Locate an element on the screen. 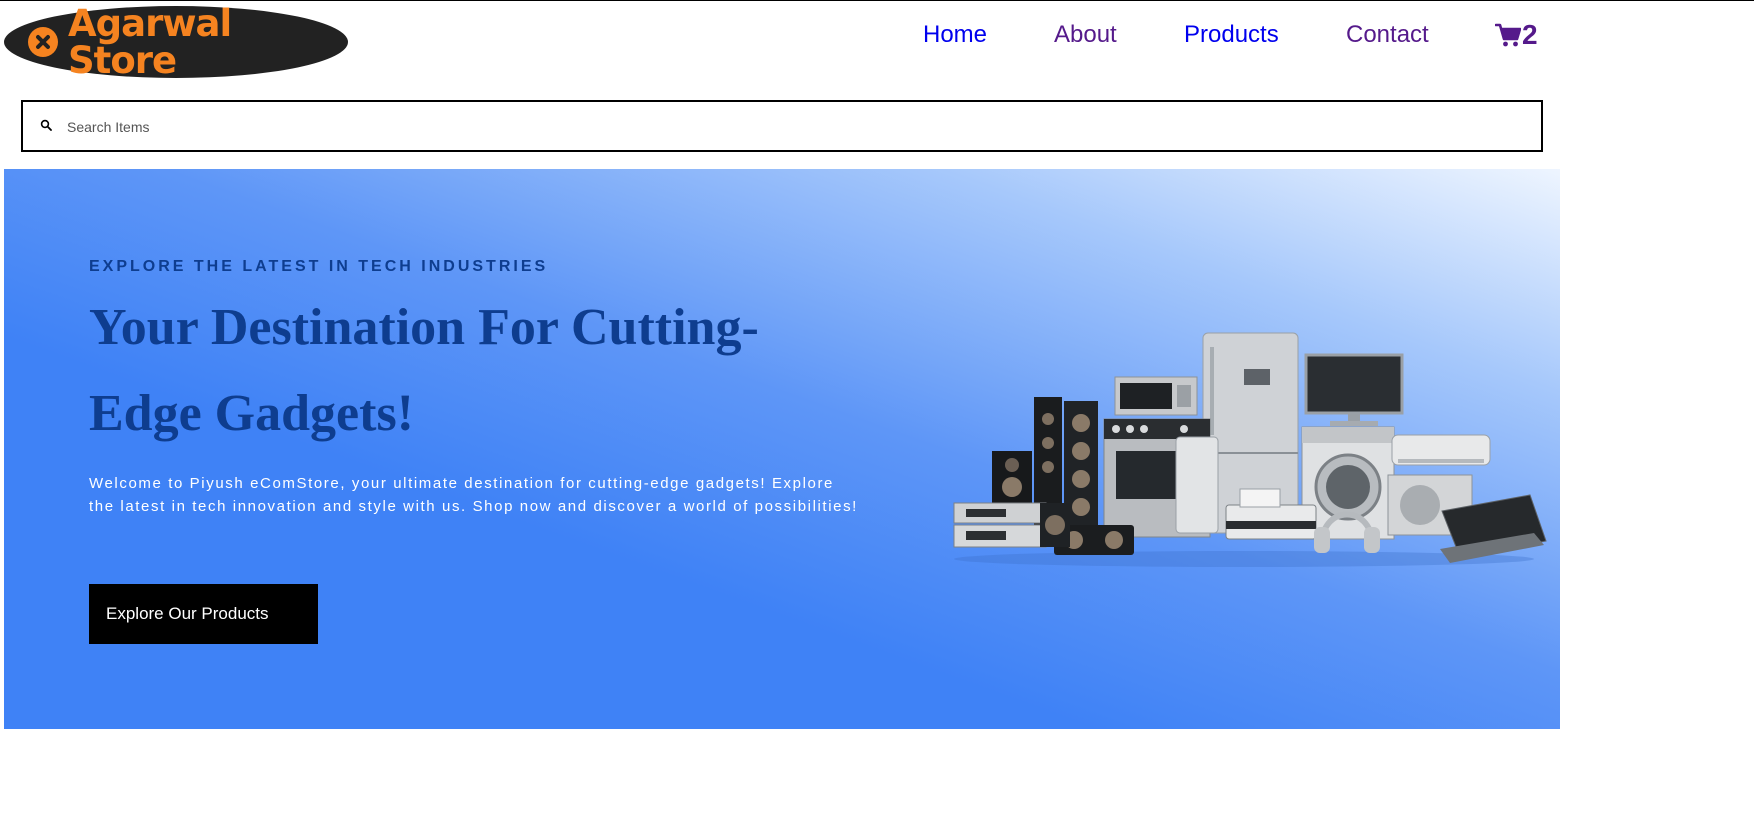 The image size is (1754, 816). search-icon is located at coordinates (46, 125).